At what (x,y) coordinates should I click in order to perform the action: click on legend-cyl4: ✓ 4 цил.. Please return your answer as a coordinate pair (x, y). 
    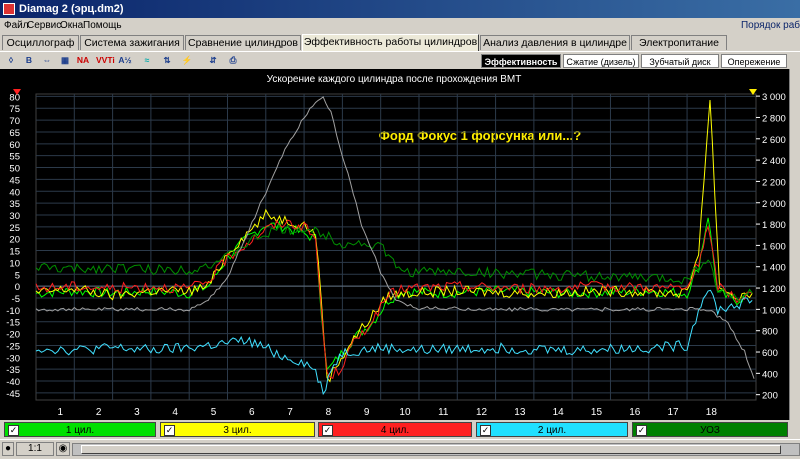
    Looking at the image, I should click on (395, 429).